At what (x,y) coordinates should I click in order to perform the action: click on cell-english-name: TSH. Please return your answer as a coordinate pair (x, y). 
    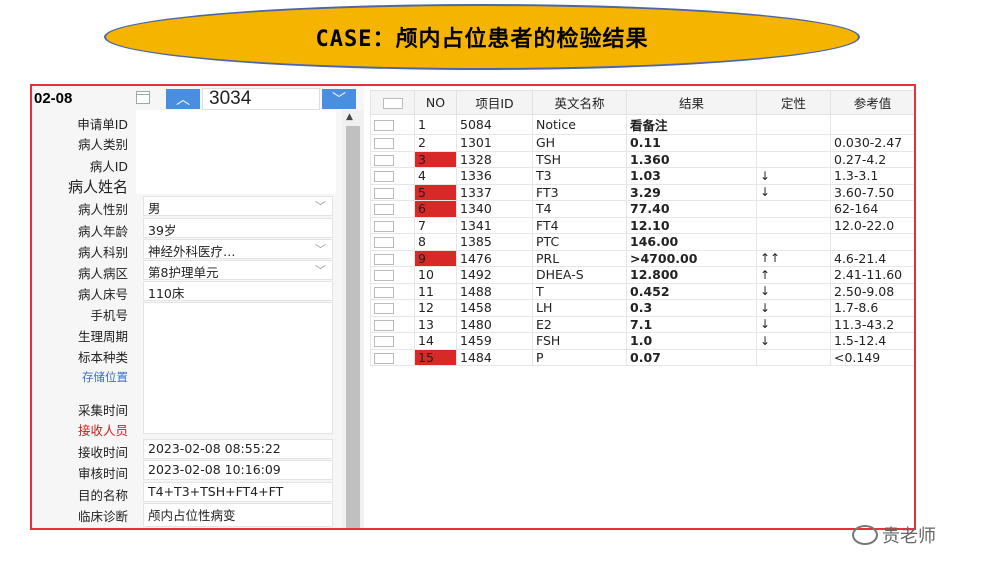
    Looking at the image, I should click on (579, 159).